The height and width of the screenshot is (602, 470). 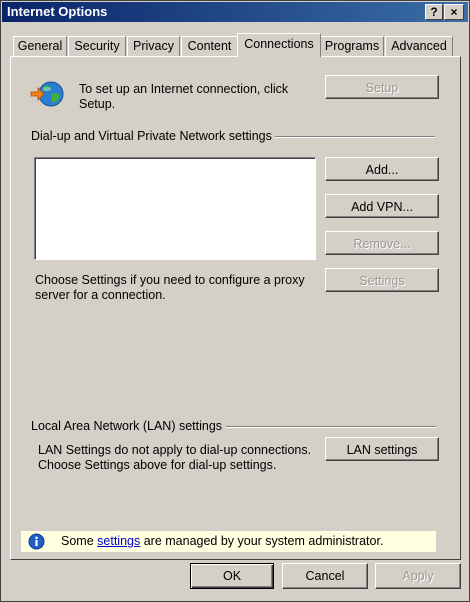 I want to click on tab-security: Security, so click(x=97, y=46).